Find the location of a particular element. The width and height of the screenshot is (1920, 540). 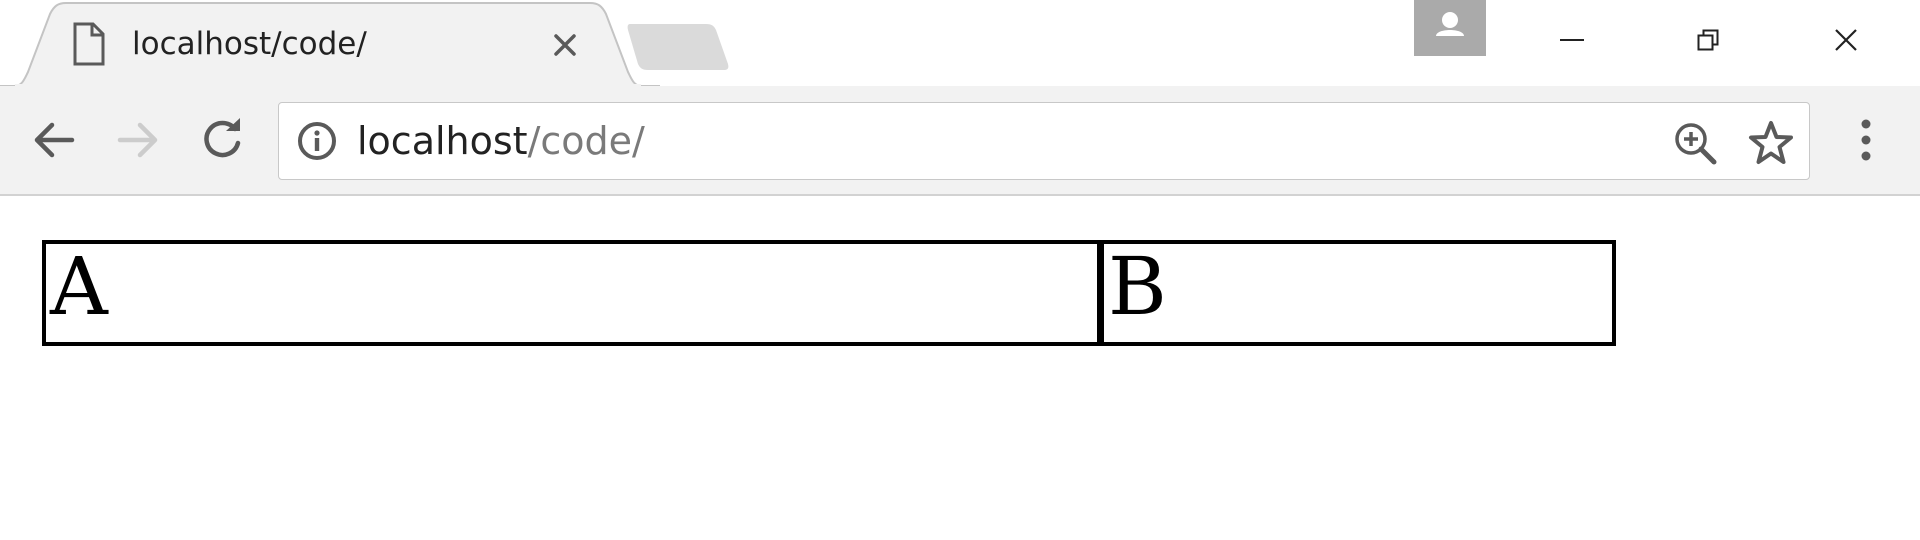

restore-icon is located at coordinates (1708, 40).